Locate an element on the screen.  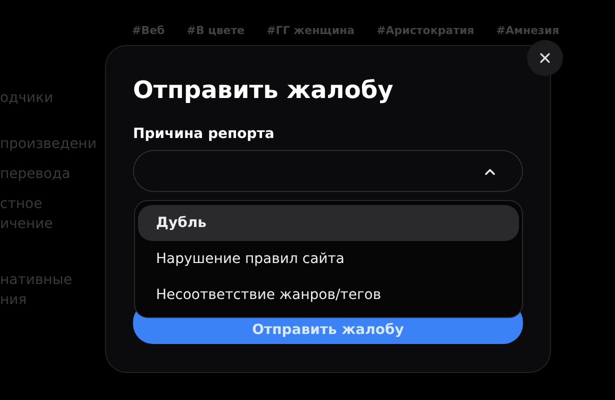
close-icon is located at coordinates (545, 58).